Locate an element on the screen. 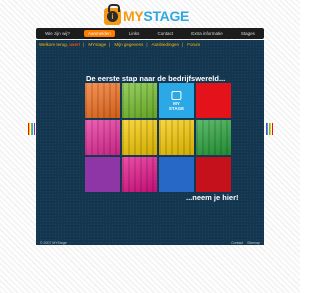  tile-logo: MY STAGE is located at coordinates (176, 100).